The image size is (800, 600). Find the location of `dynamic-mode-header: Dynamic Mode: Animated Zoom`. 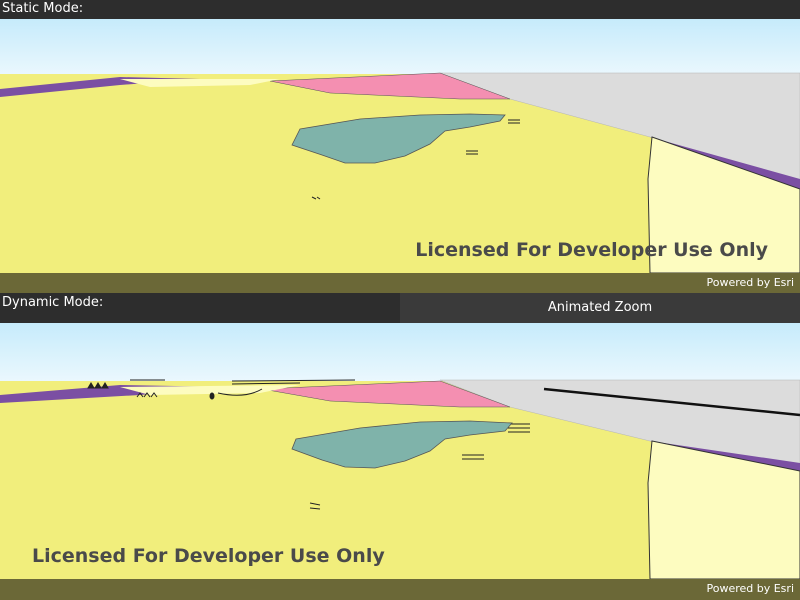

dynamic-mode-header: Dynamic Mode: Animated Zoom is located at coordinates (400, 308).